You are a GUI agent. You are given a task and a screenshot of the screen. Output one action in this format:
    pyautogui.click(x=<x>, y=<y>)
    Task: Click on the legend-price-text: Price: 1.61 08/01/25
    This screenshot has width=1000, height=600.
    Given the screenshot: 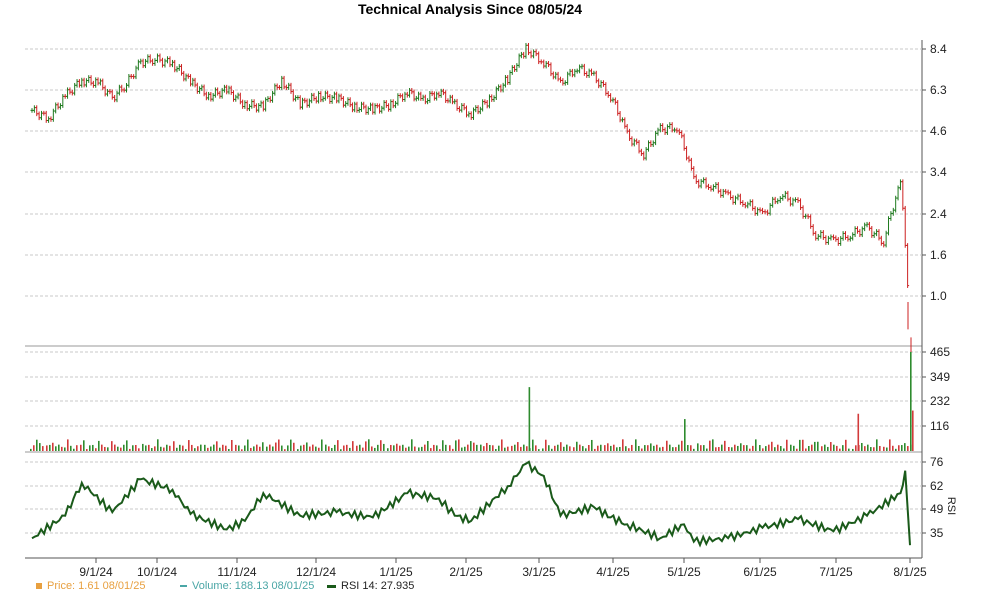 What is the action you would take?
    pyautogui.click(x=96, y=586)
    